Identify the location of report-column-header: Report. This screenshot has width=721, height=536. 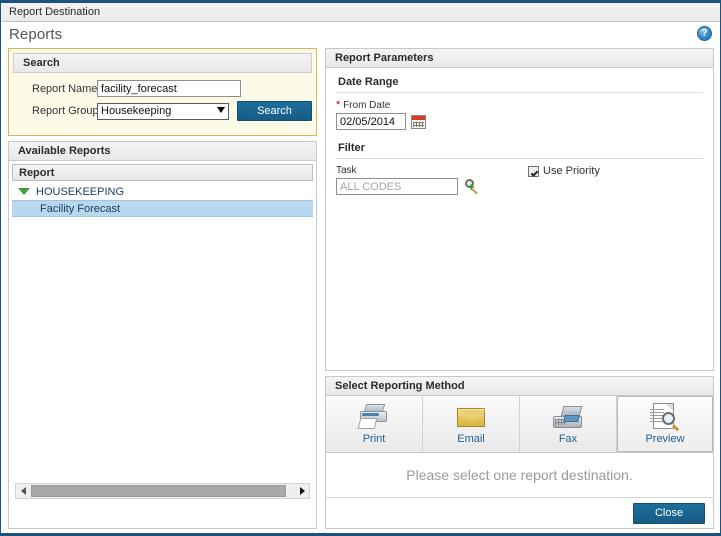
(162, 172).